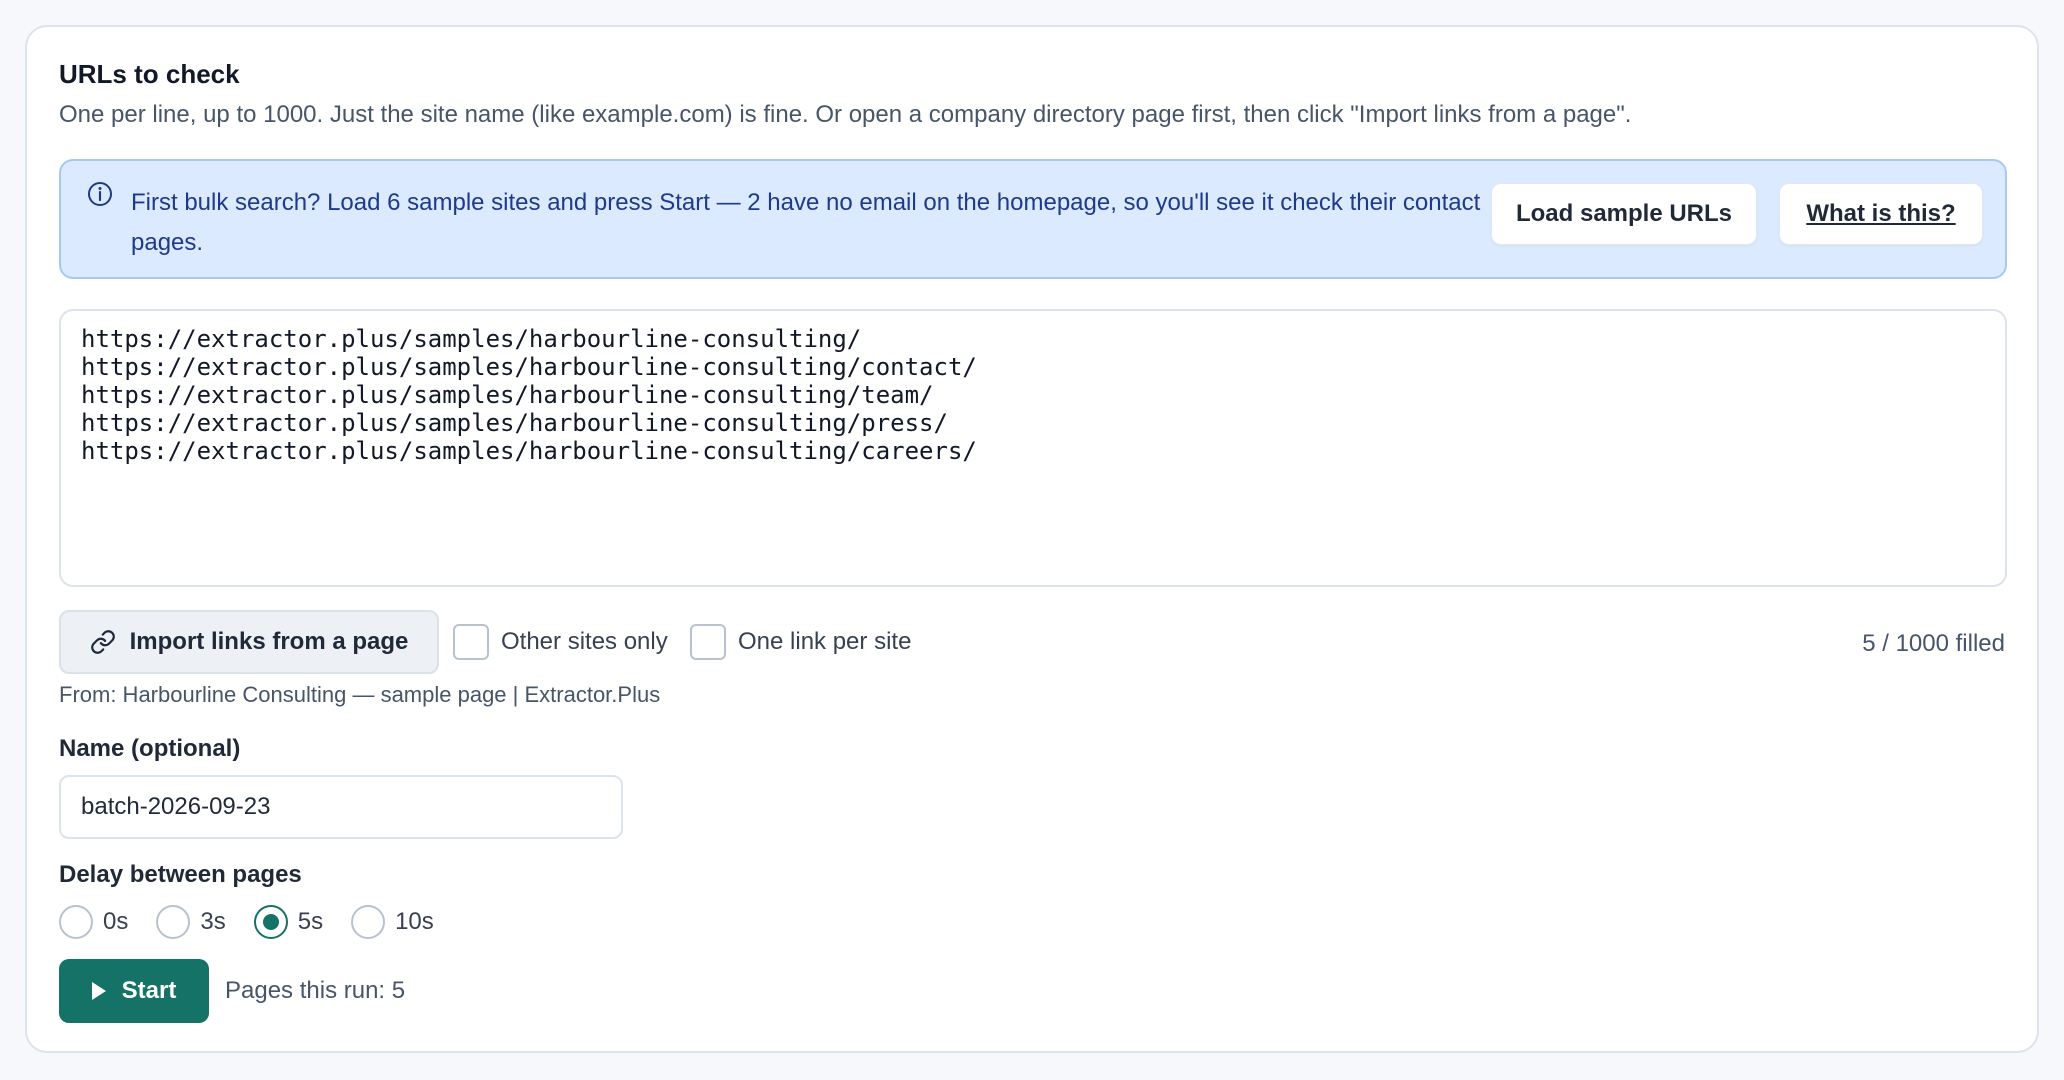 The width and height of the screenshot is (2064, 1080). I want to click on pages-this-run: Pages this run: 5, so click(315, 990).